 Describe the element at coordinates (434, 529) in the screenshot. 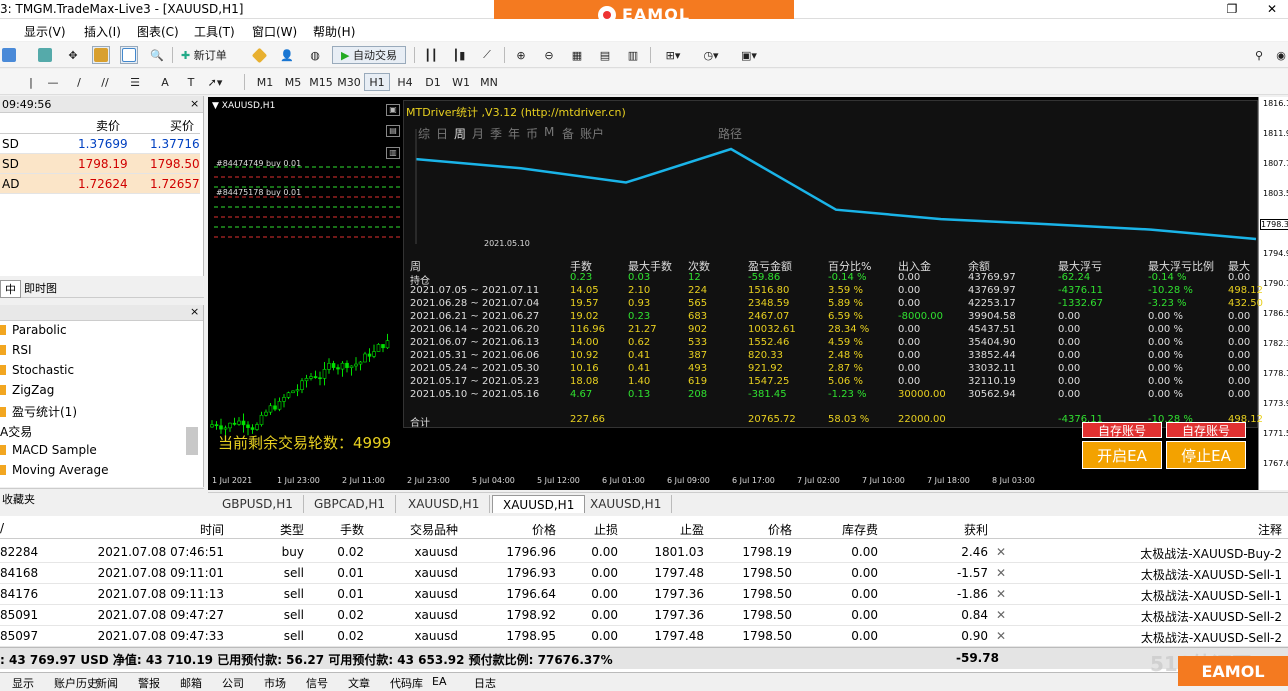

I see `trade-column-header: 交易品种` at that location.